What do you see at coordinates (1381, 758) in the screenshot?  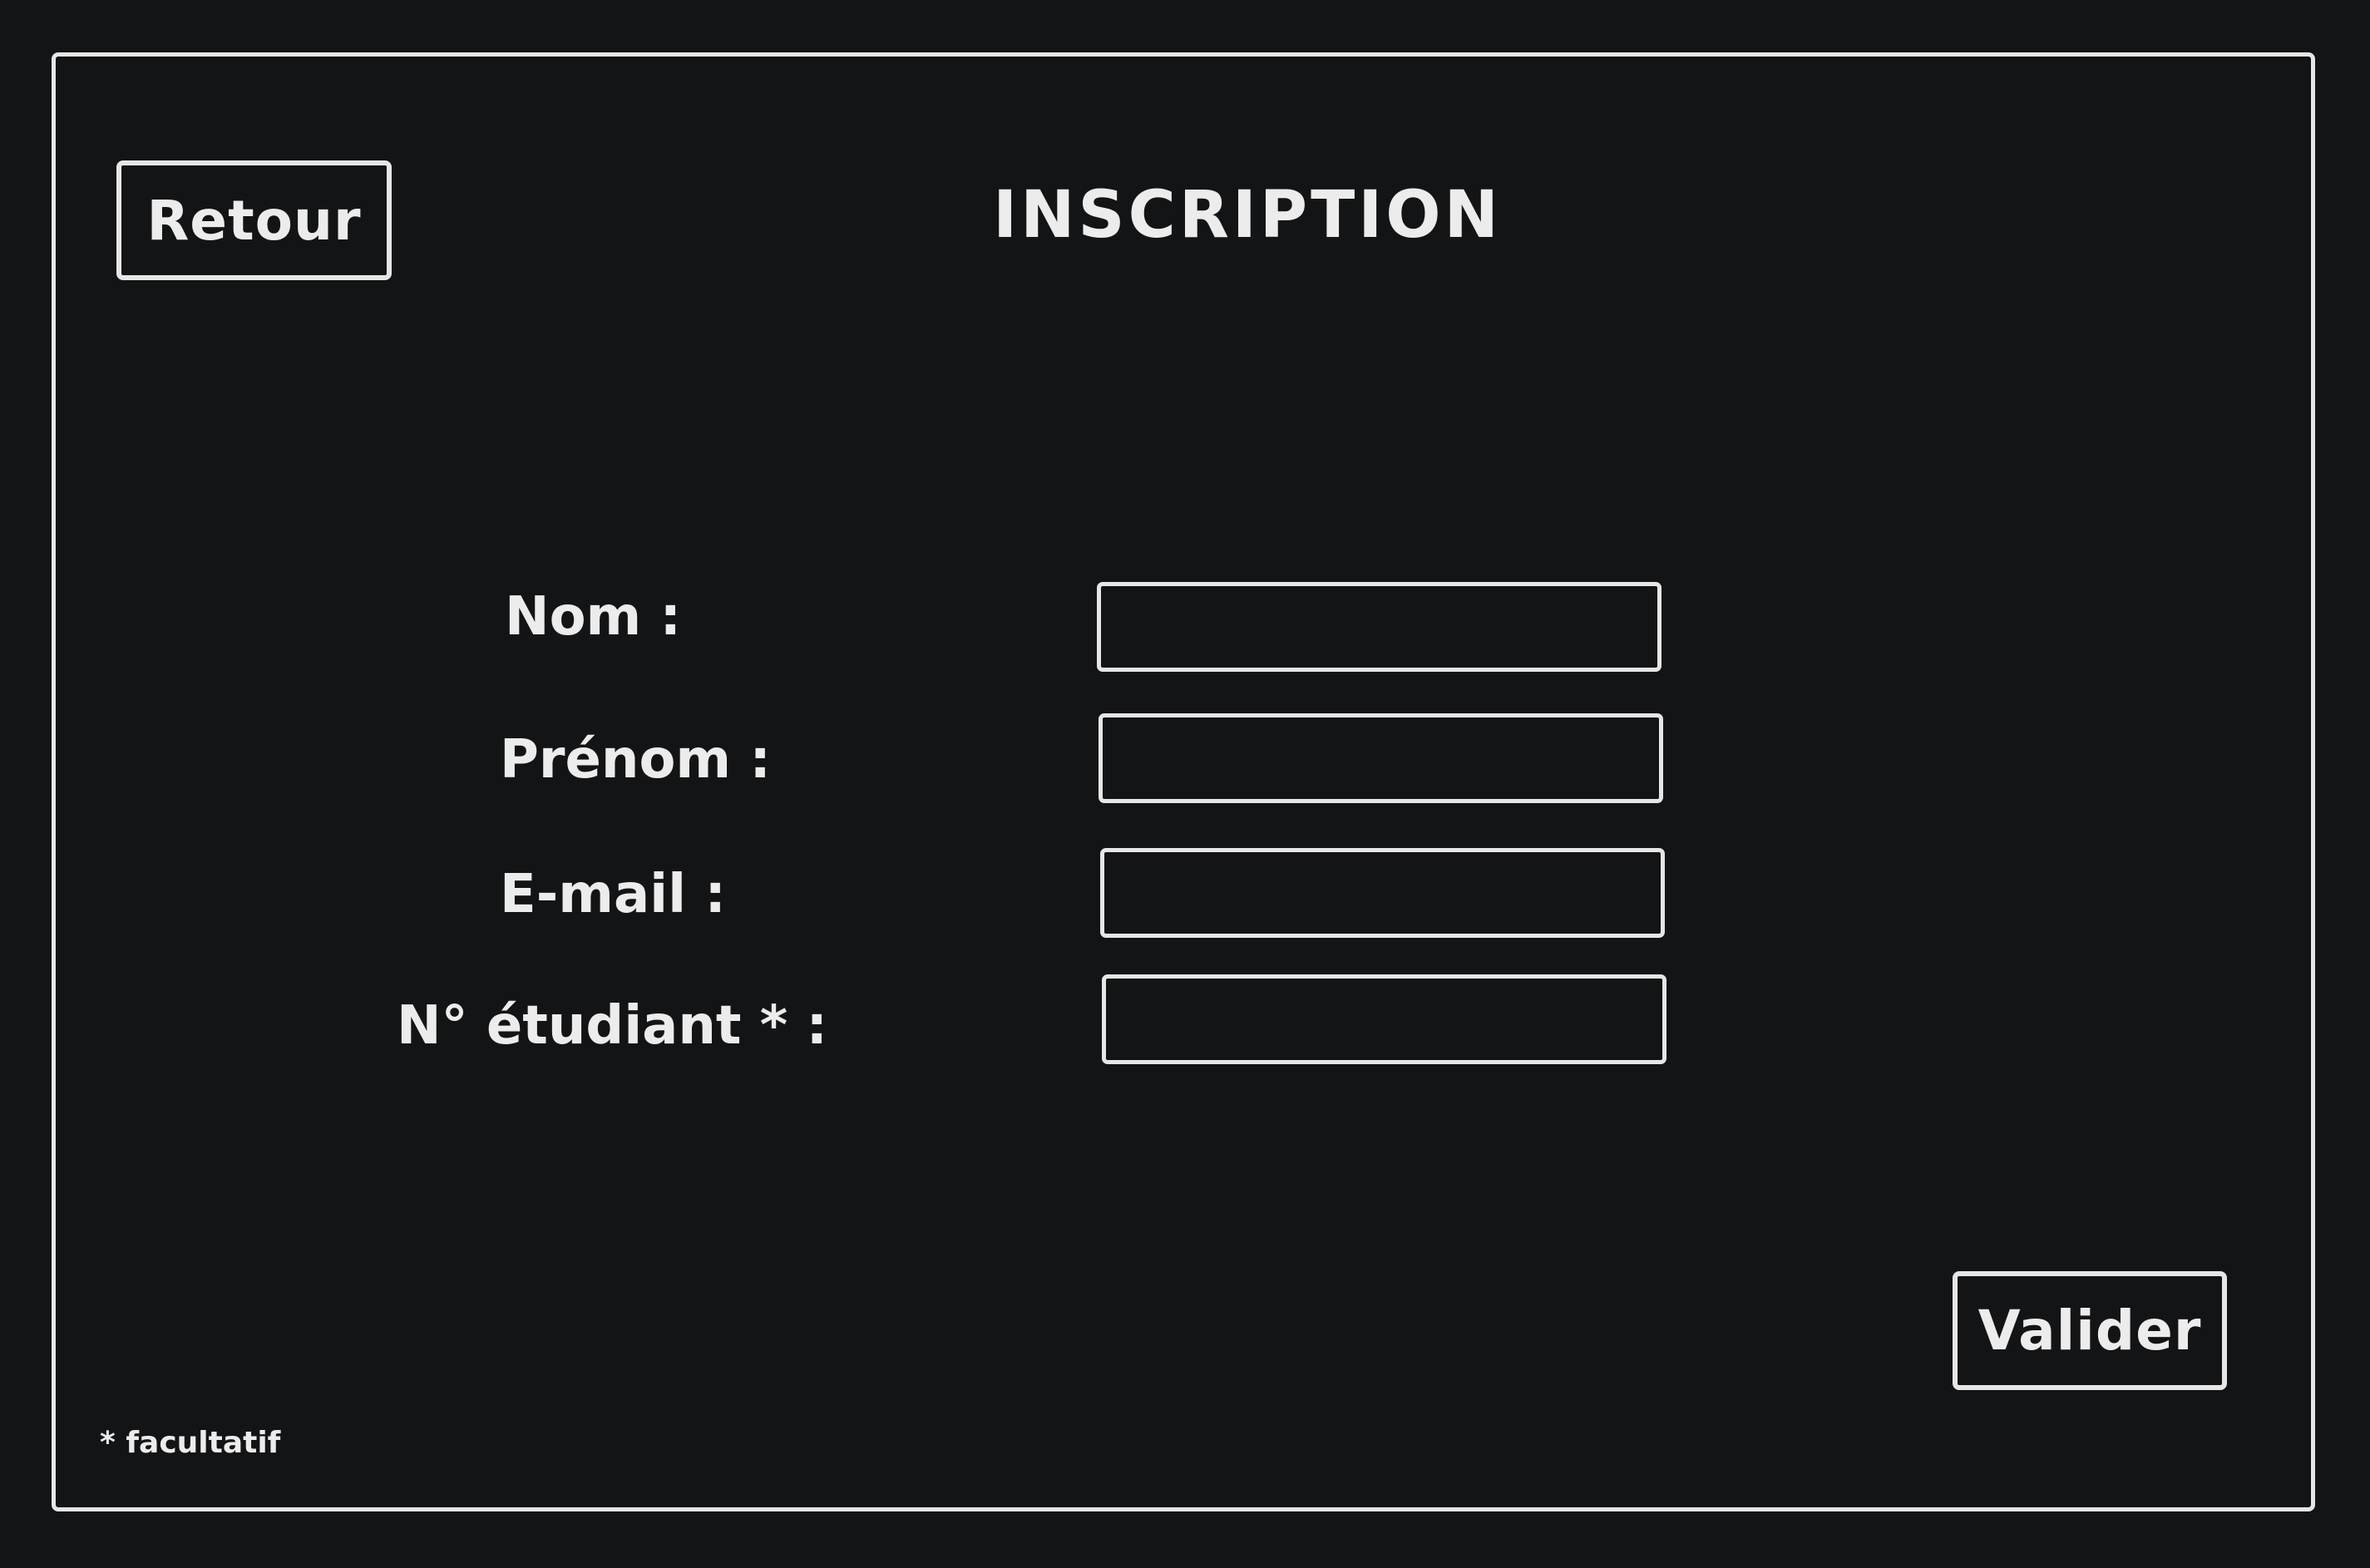 I see `prenom-input` at bounding box center [1381, 758].